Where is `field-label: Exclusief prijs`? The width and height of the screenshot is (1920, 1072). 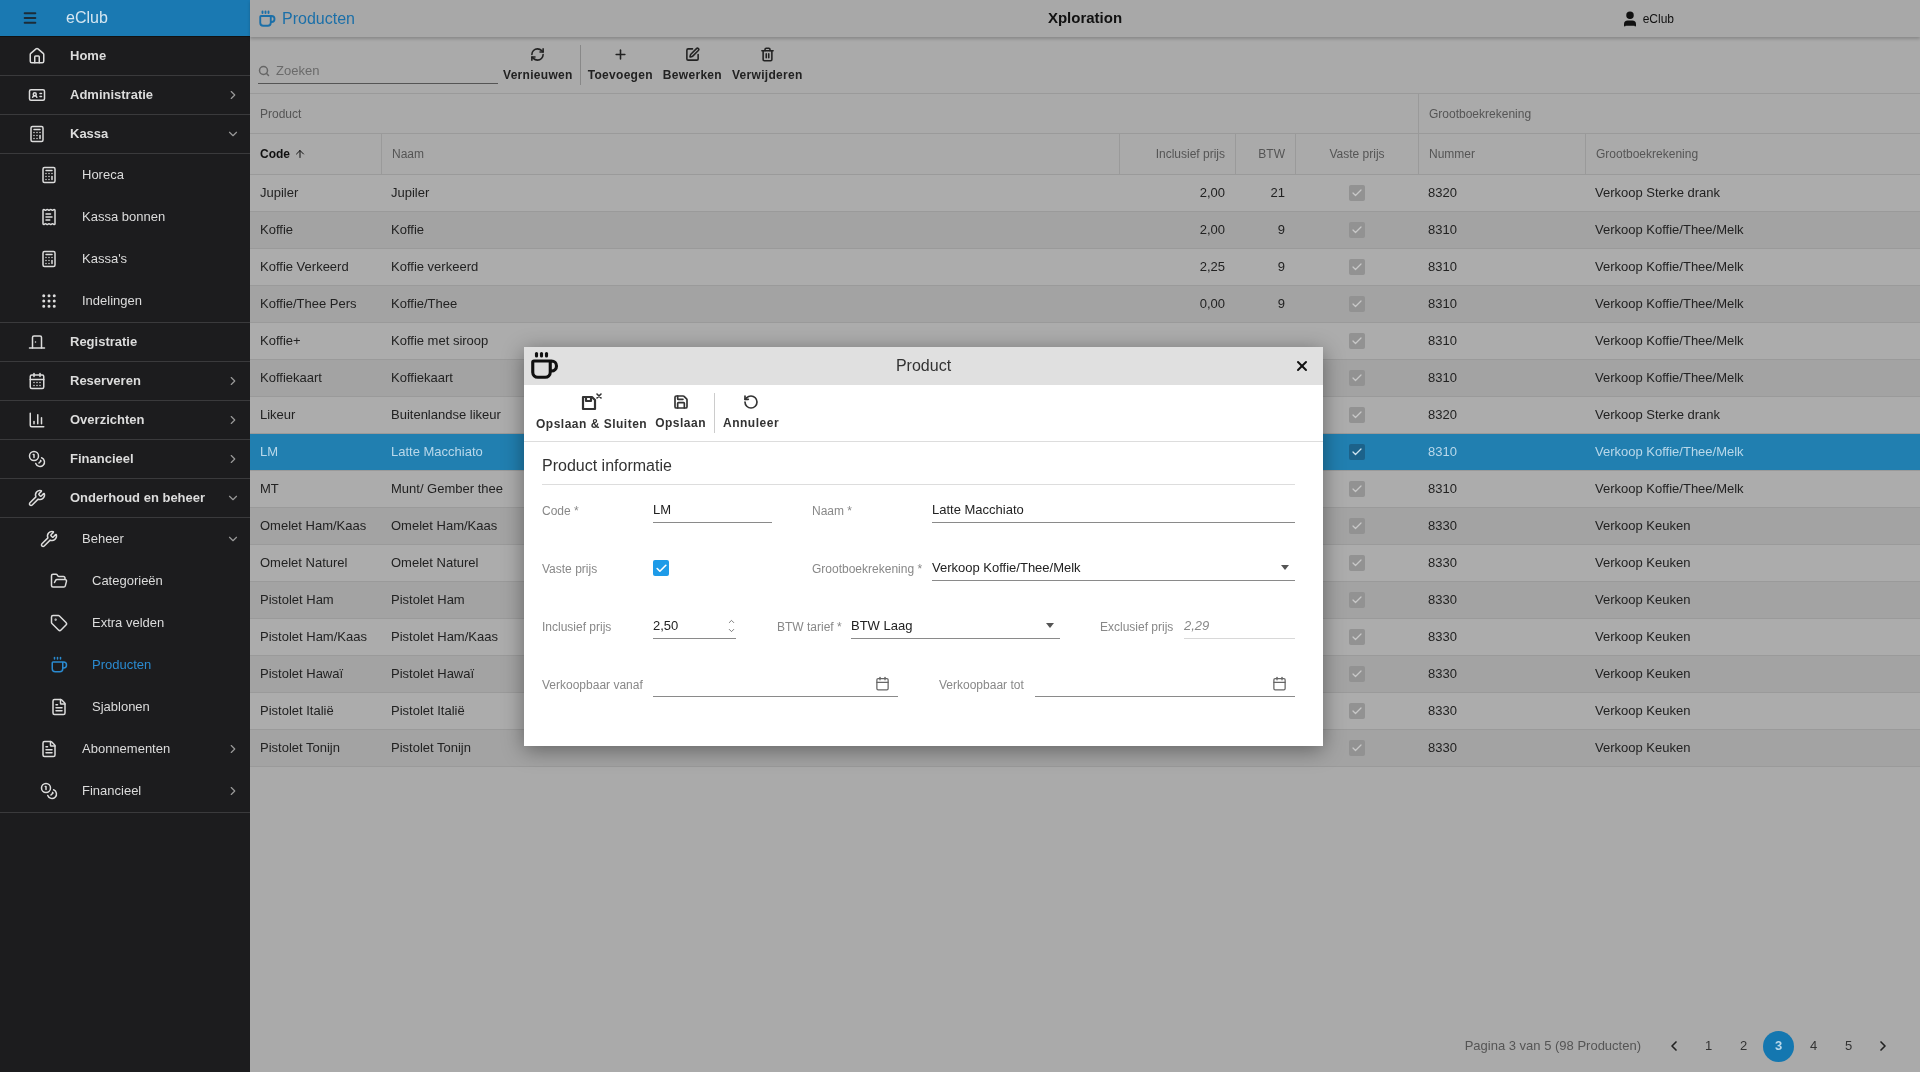
field-label: Exclusief prijs is located at coordinates (1137, 627).